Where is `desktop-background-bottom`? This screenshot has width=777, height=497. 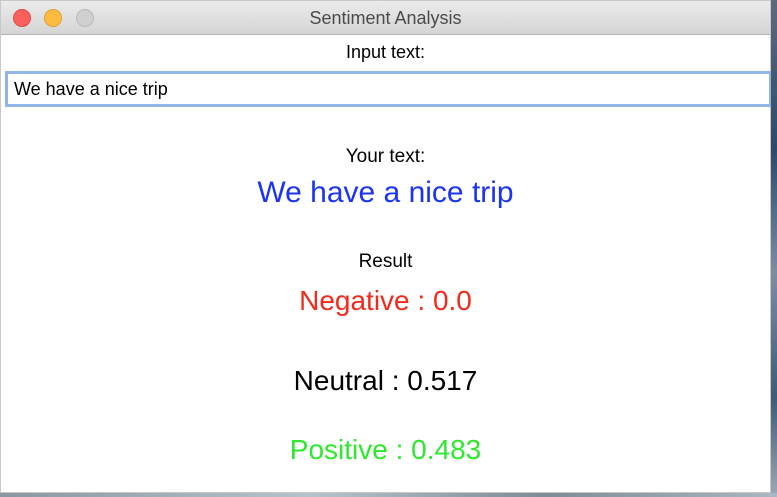 desktop-background-bottom is located at coordinates (388, 495).